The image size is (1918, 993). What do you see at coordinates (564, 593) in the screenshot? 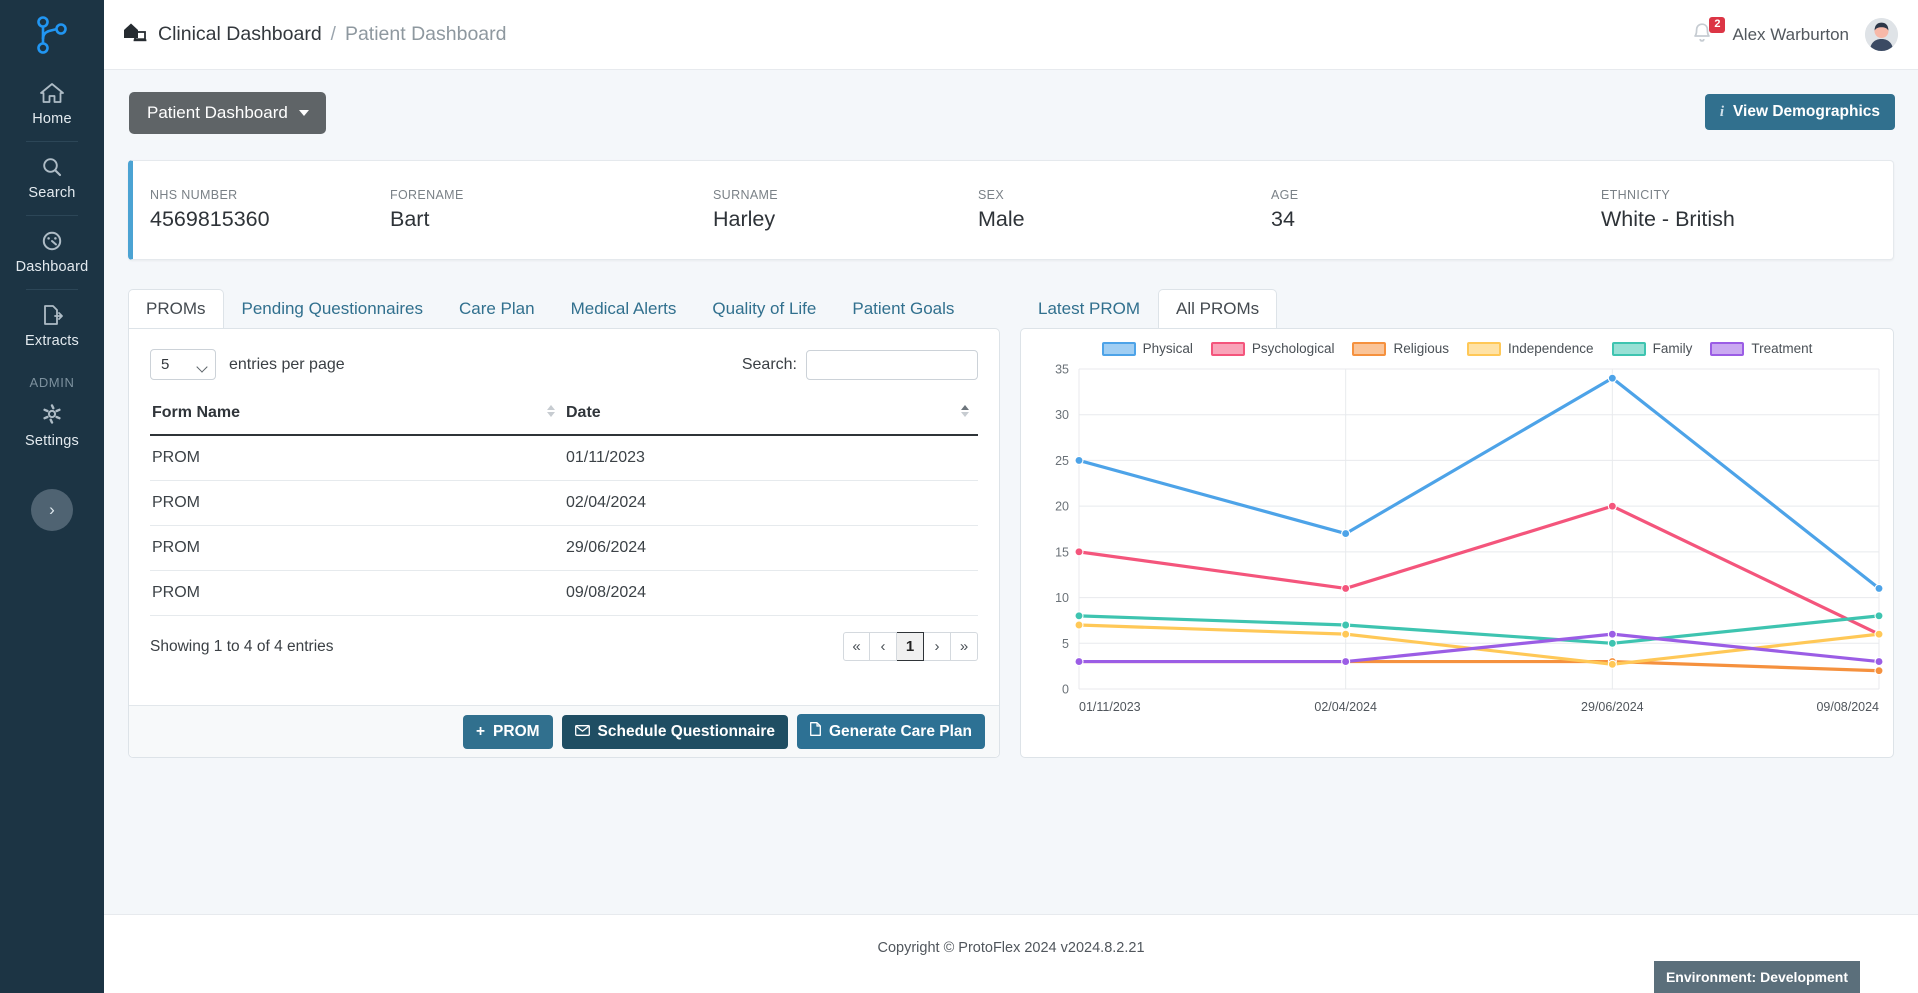
I see `table-row: PROM 09/08/2024` at bounding box center [564, 593].